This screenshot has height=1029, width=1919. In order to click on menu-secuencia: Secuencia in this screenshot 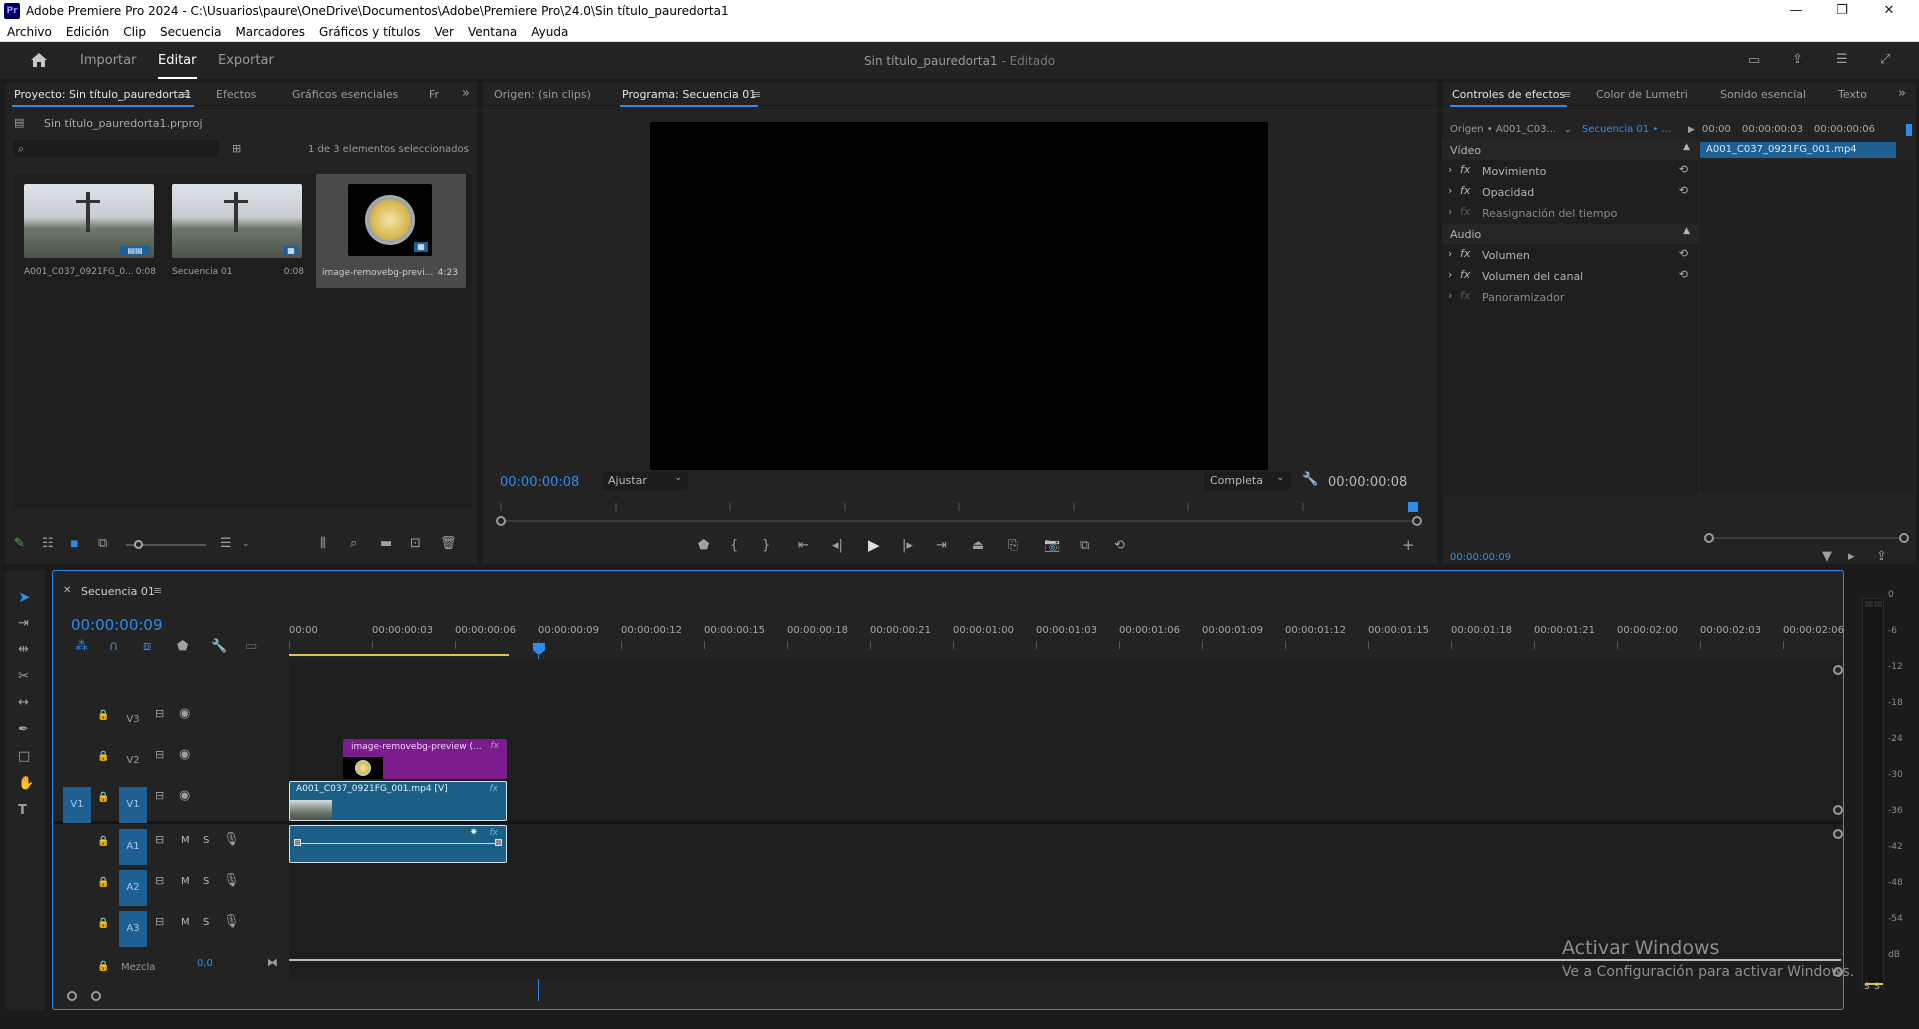, I will do `click(190, 30)`.